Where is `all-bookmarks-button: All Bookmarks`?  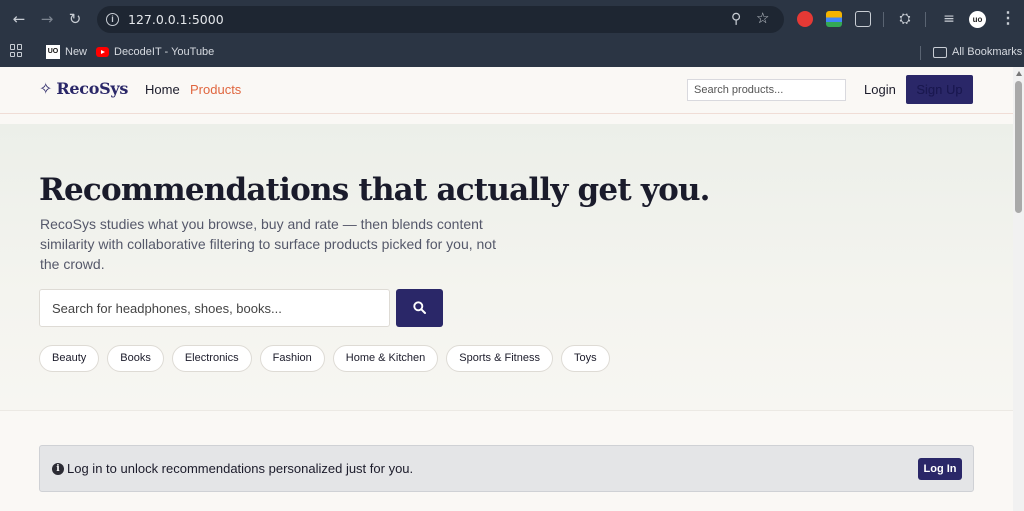
all-bookmarks-button: All Bookmarks is located at coordinates (977, 52).